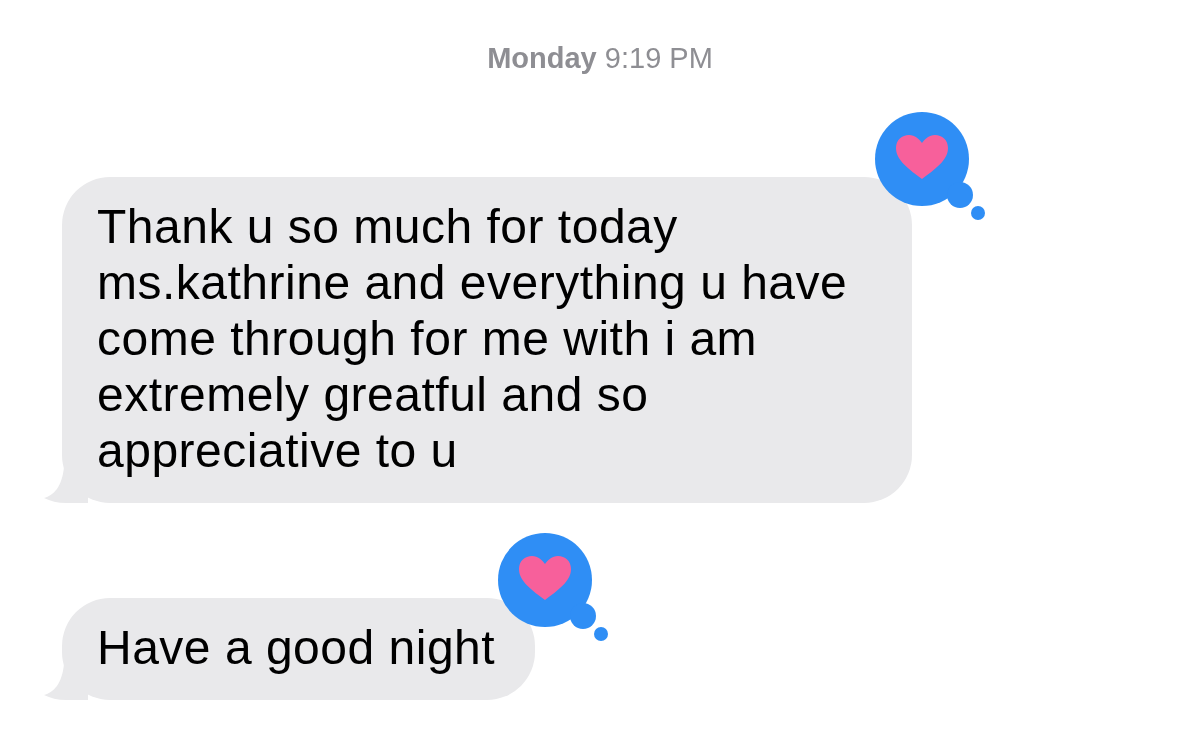 The image size is (1200, 729). Describe the element at coordinates (600, 58) in the screenshot. I see `message-timestamp: Monday 9:19 PM` at that location.